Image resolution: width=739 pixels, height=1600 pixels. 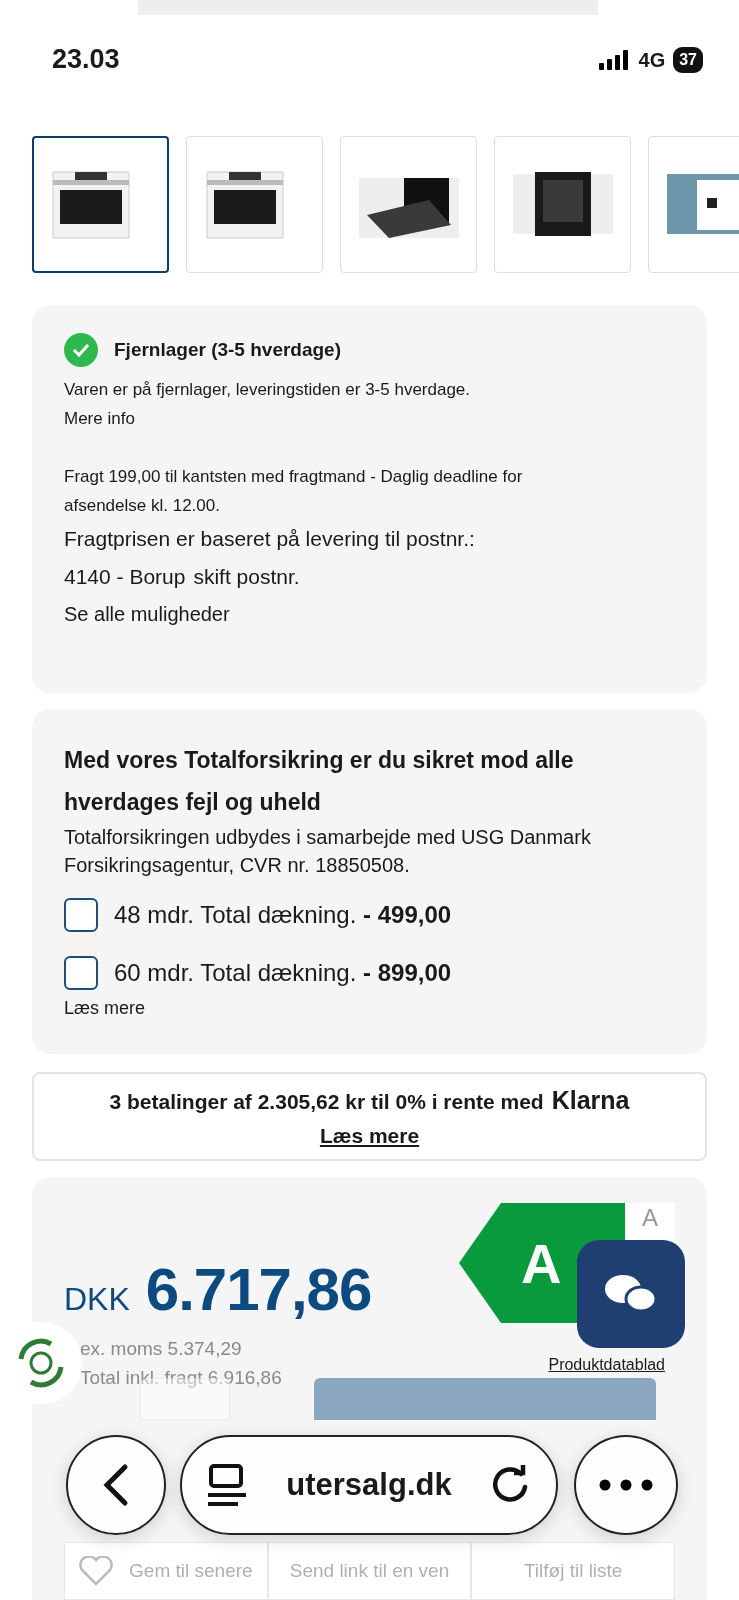 What do you see at coordinates (626, 1485) in the screenshot?
I see `ellipsis-icon` at bounding box center [626, 1485].